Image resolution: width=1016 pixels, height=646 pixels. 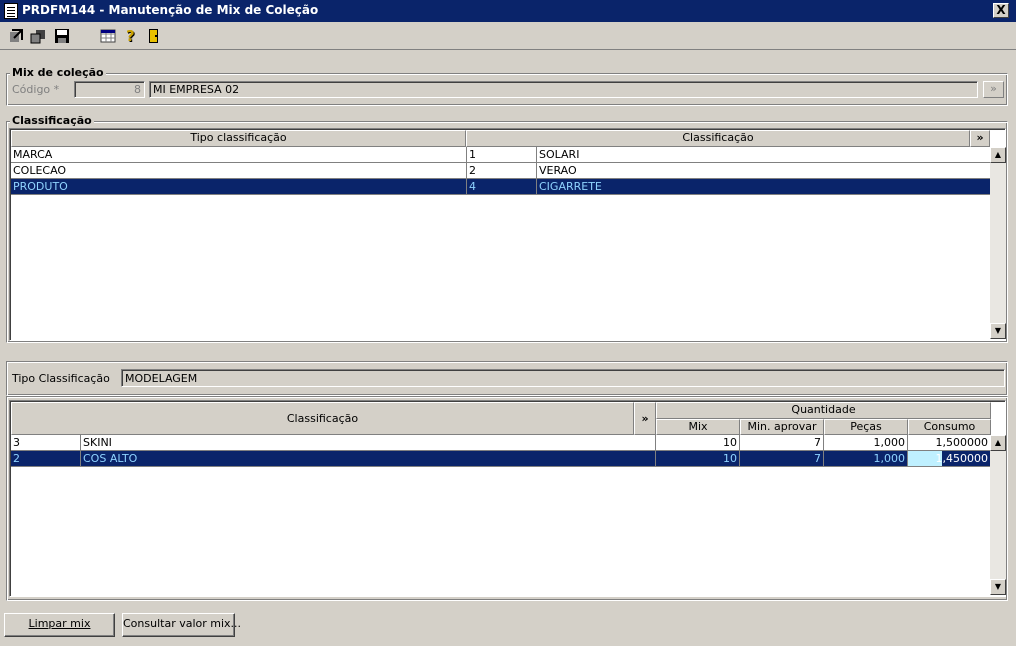 I want to click on grid-icon, so click(x=108, y=36).